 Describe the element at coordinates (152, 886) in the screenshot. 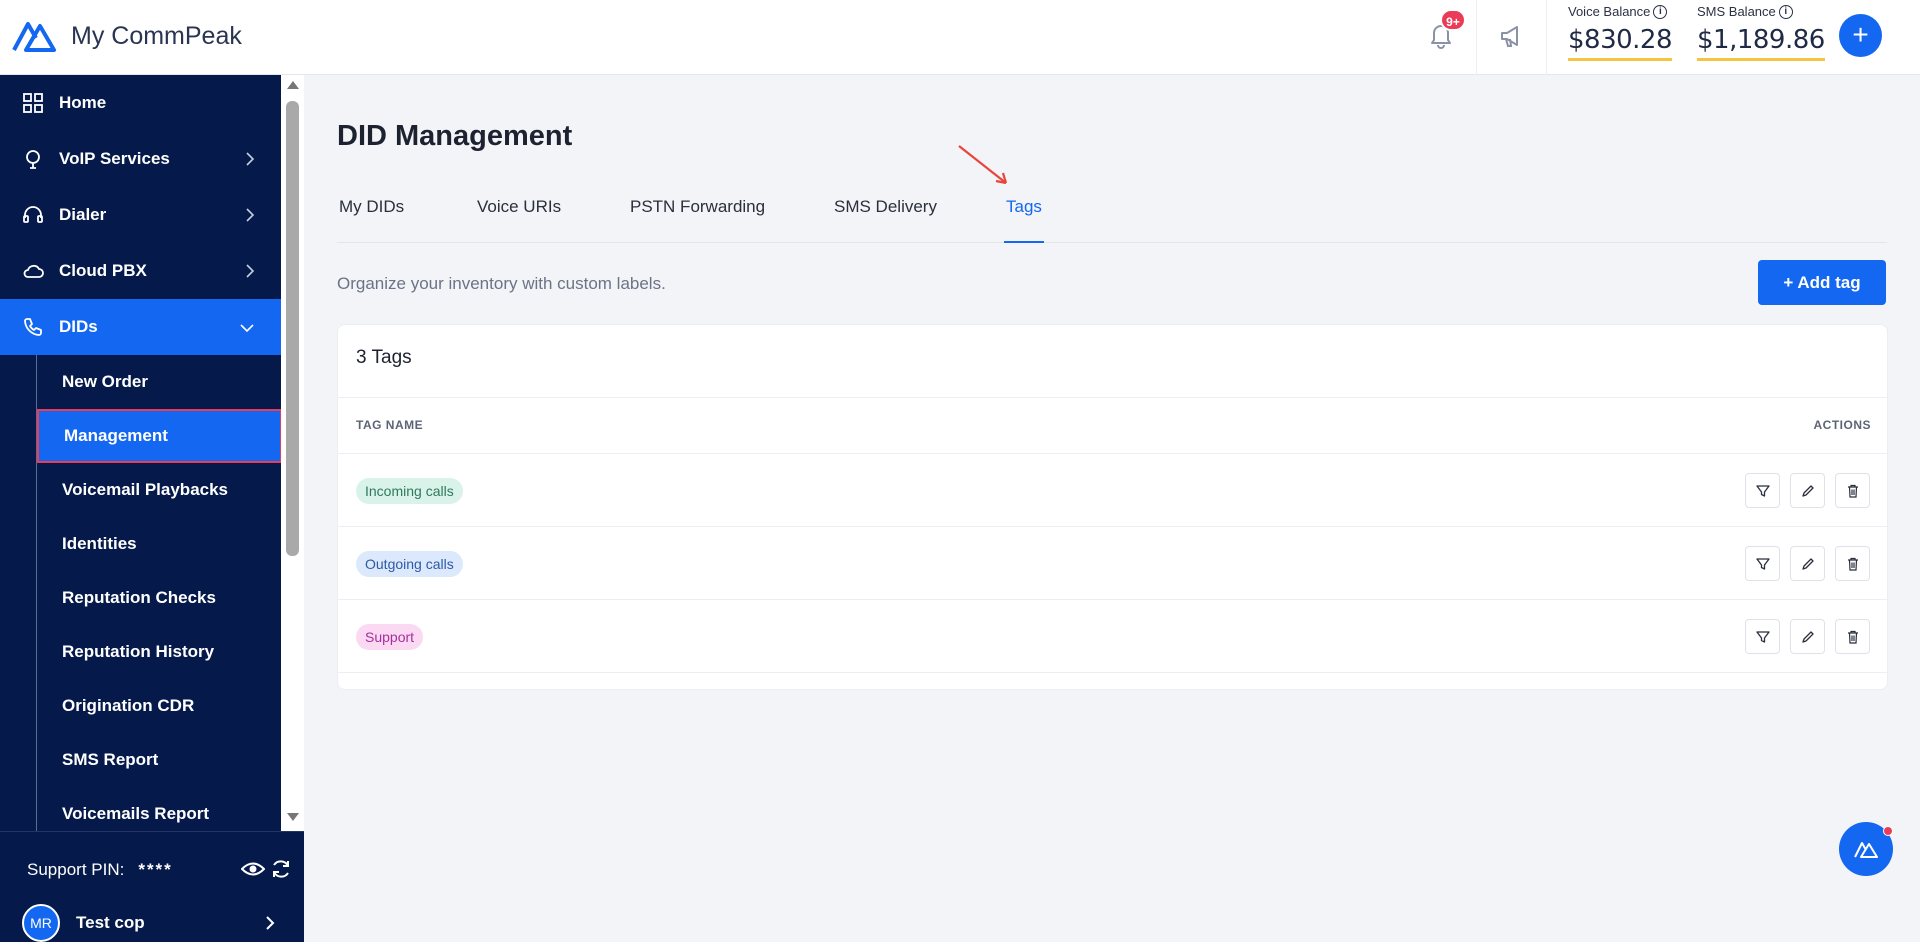

I see `sidebar-footer: Support PIN: **** MR Test cop` at that location.